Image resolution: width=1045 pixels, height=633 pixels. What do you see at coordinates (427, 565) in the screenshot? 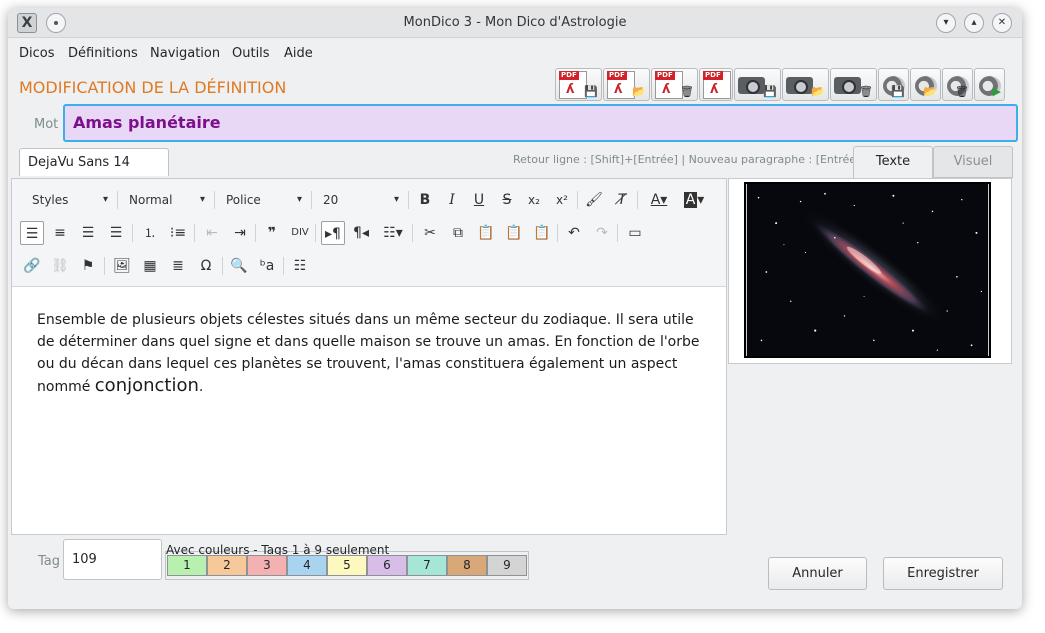
I see `color-tag-button-7: 7` at bounding box center [427, 565].